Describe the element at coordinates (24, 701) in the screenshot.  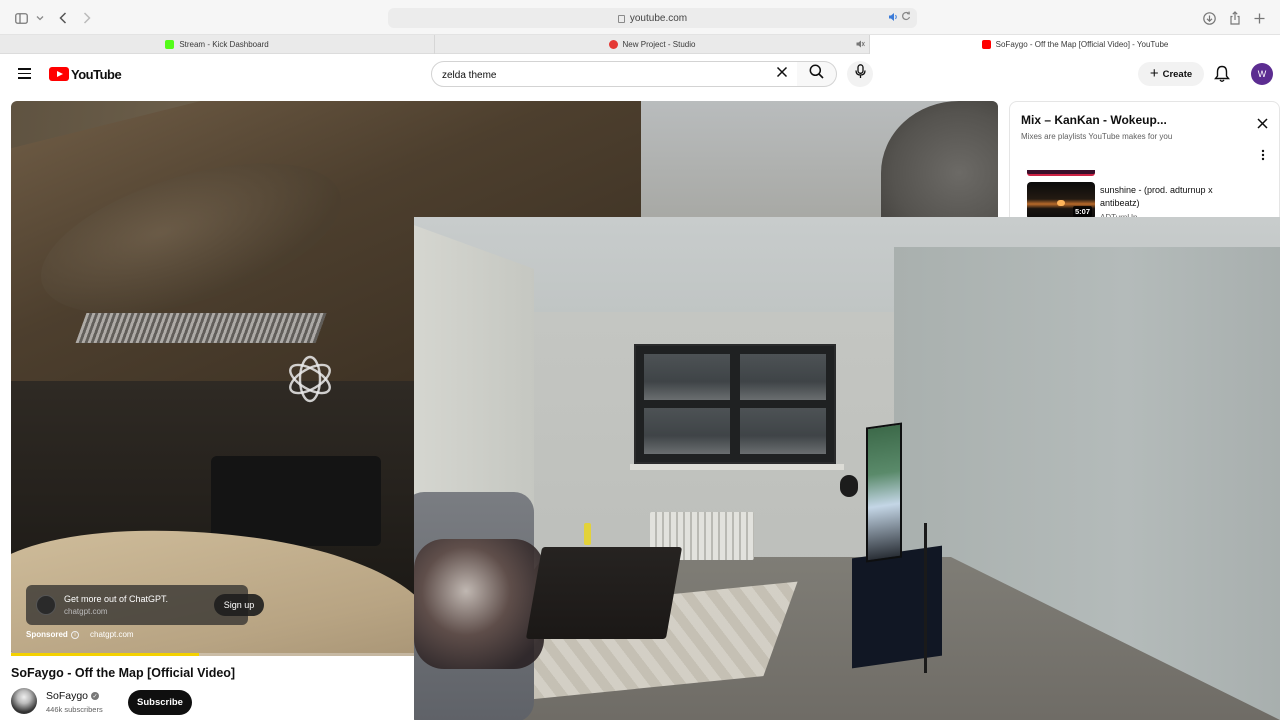
I see `channel-avatar` at that location.